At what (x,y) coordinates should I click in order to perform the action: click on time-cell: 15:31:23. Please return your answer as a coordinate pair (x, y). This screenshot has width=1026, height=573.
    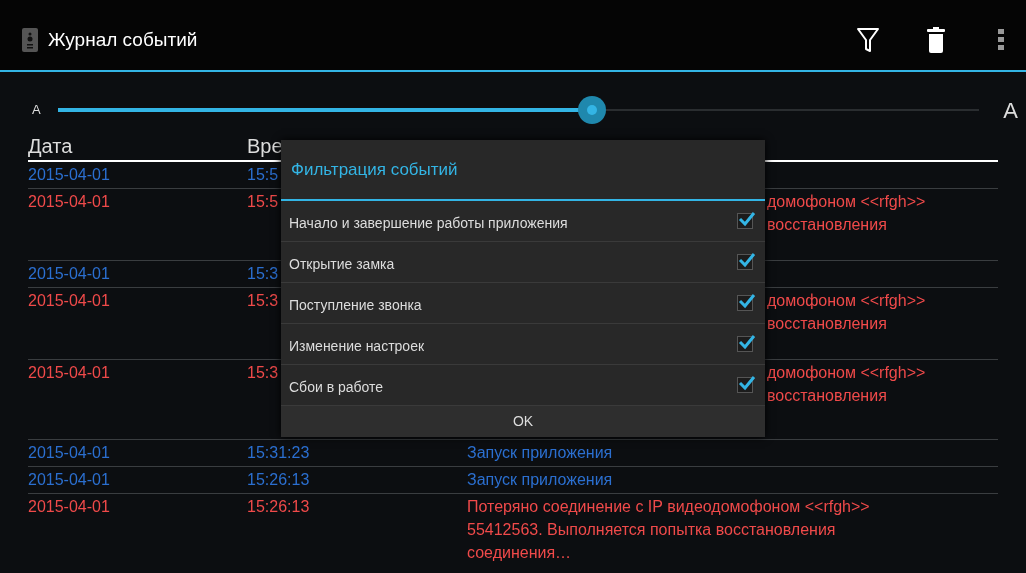
    Looking at the image, I should click on (278, 452).